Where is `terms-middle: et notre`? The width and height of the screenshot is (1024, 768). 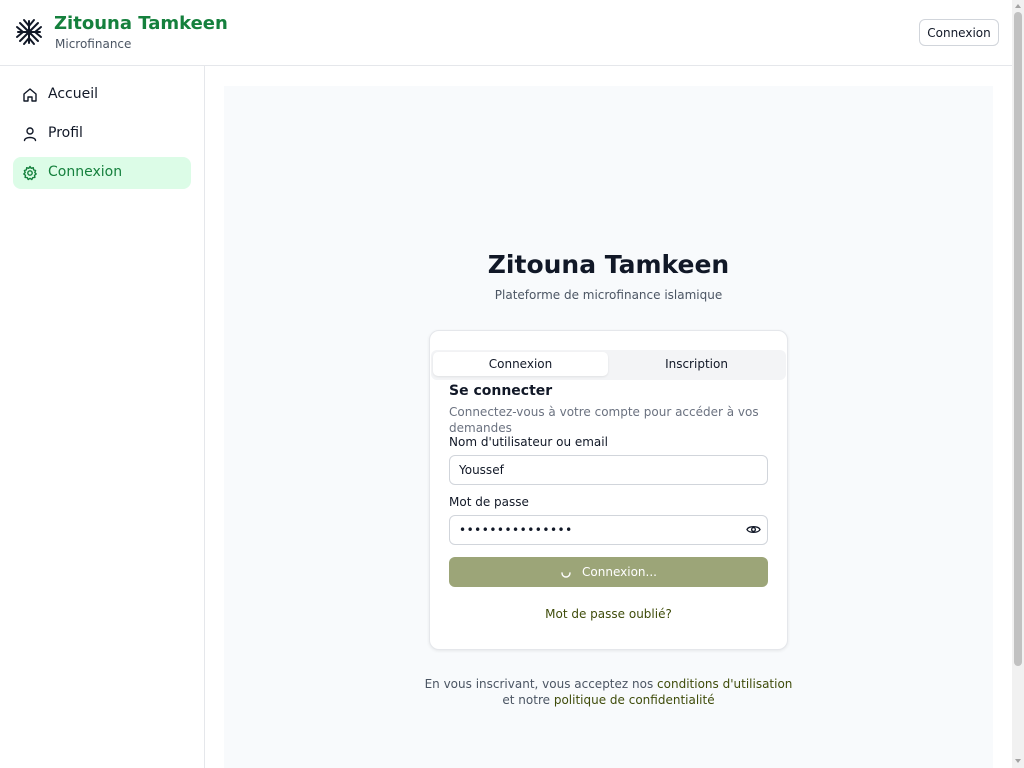
terms-middle: et notre is located at coordinates (526, 700).